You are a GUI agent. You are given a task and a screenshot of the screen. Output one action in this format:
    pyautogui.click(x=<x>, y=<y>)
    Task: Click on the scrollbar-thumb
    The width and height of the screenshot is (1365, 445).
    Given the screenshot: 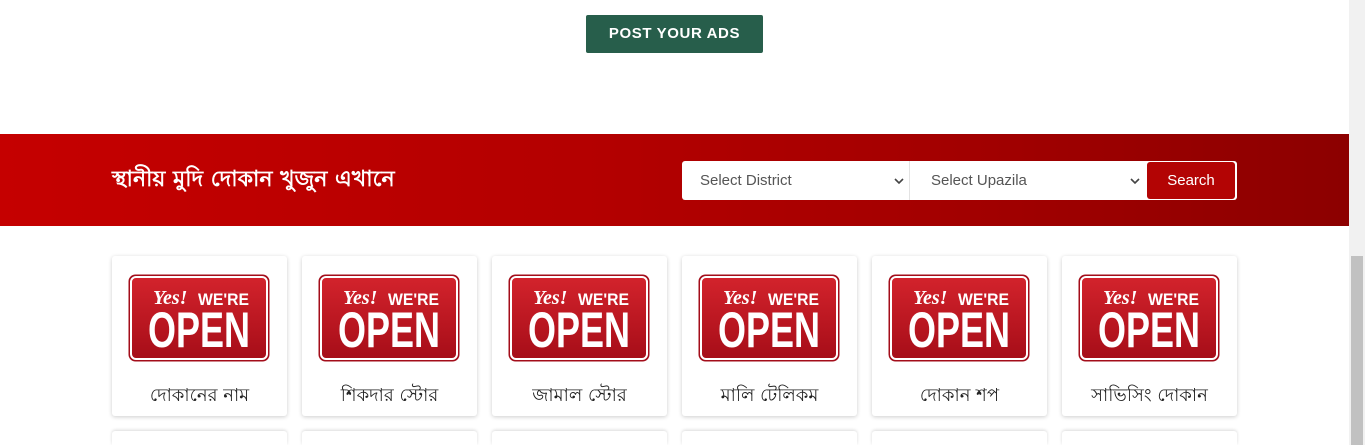 What is the action you would take?
    pyautogui.click(x=1357, y=350)
    